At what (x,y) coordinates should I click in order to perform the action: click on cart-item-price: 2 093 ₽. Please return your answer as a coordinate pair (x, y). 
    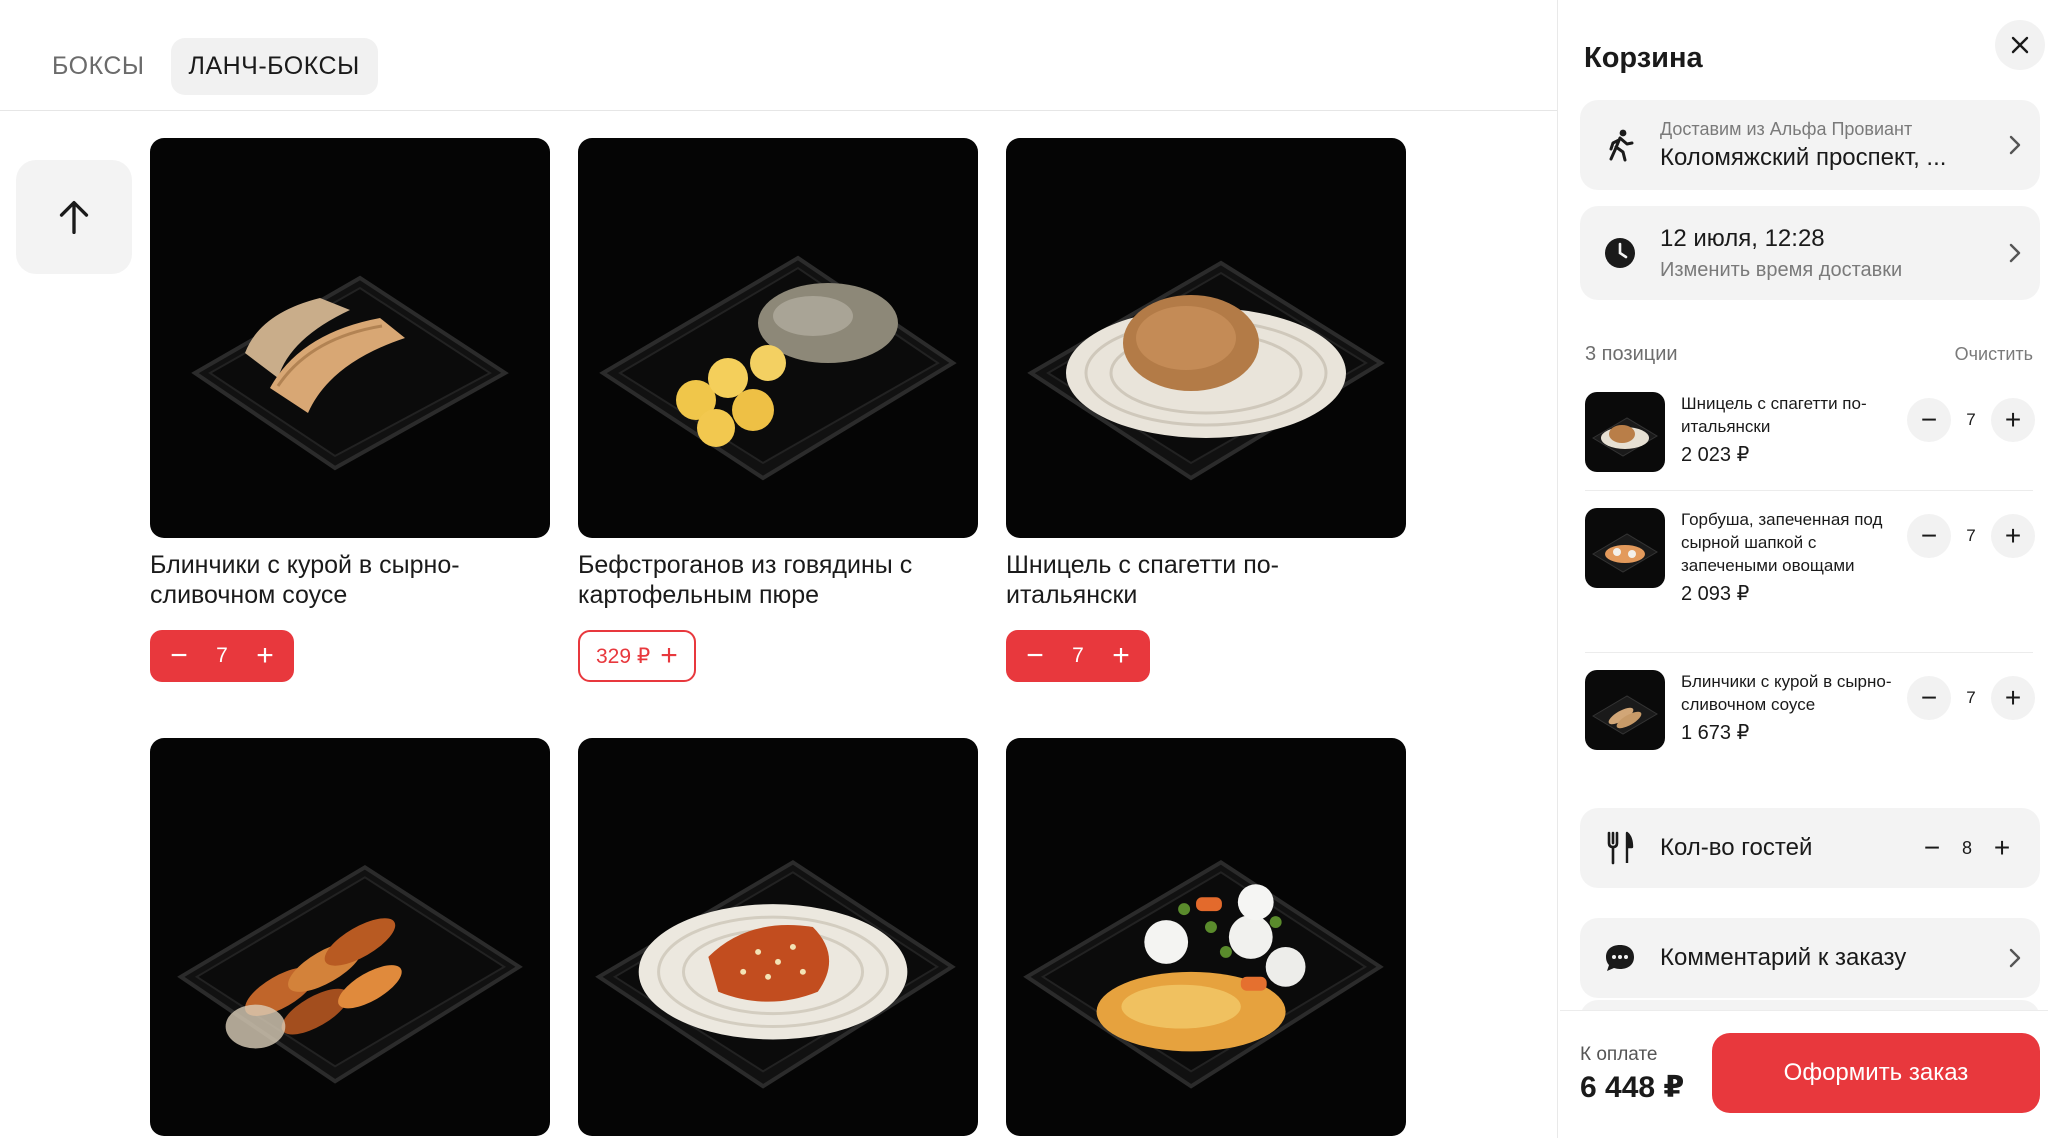
    Looking at the image, I should click on (1715, 594).